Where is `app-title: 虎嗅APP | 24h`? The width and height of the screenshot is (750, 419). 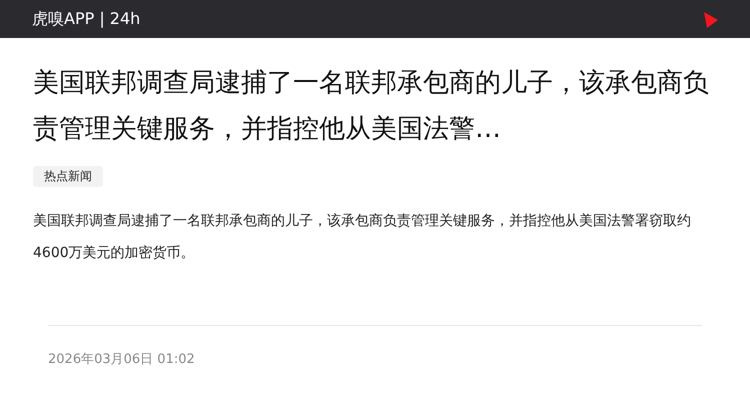
app-title: 虎嗅APP | 24h is located at coordinates (86, 19).